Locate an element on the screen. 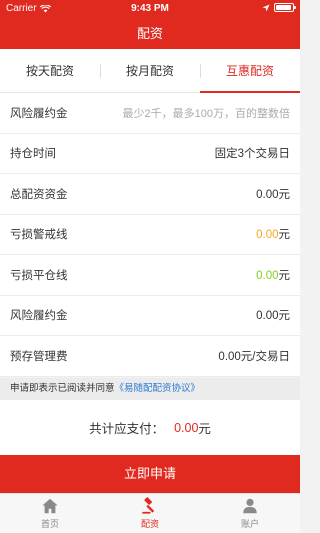 The height and width of the screenshot is (533, 320). bottom-tab-label: 首页 is located at coordinates (49, 524).